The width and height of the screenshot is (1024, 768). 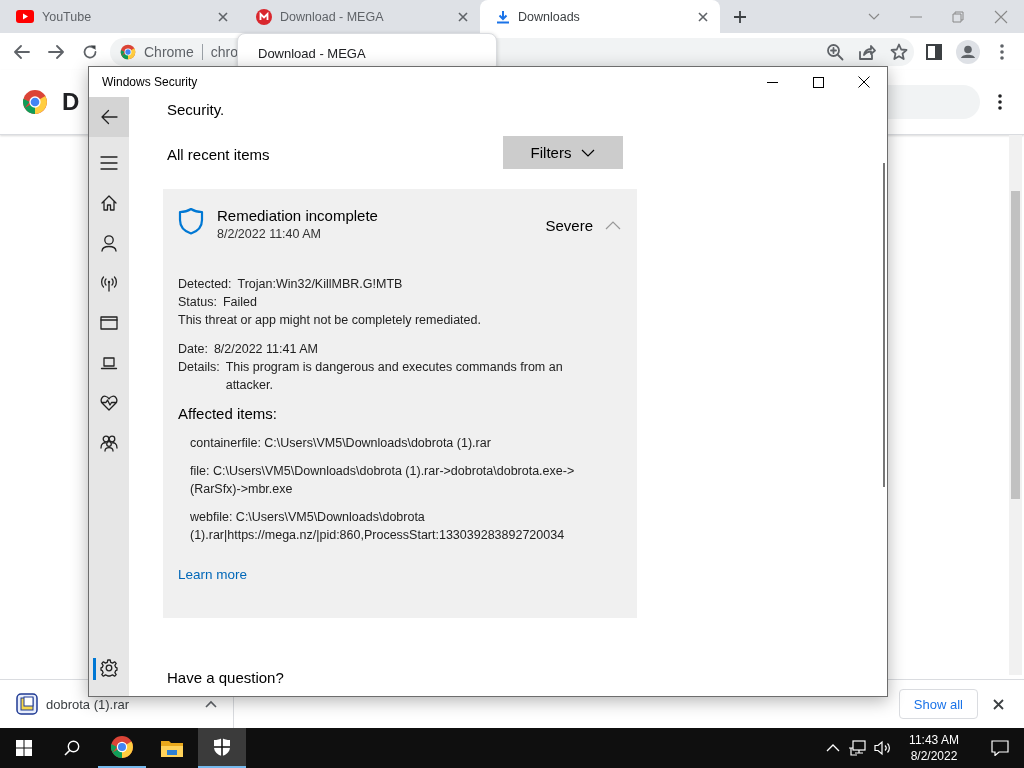 What do you see at coordinates (109, 243) in the screenshot?
I see `person-icon` at bounding box center [109, 243].